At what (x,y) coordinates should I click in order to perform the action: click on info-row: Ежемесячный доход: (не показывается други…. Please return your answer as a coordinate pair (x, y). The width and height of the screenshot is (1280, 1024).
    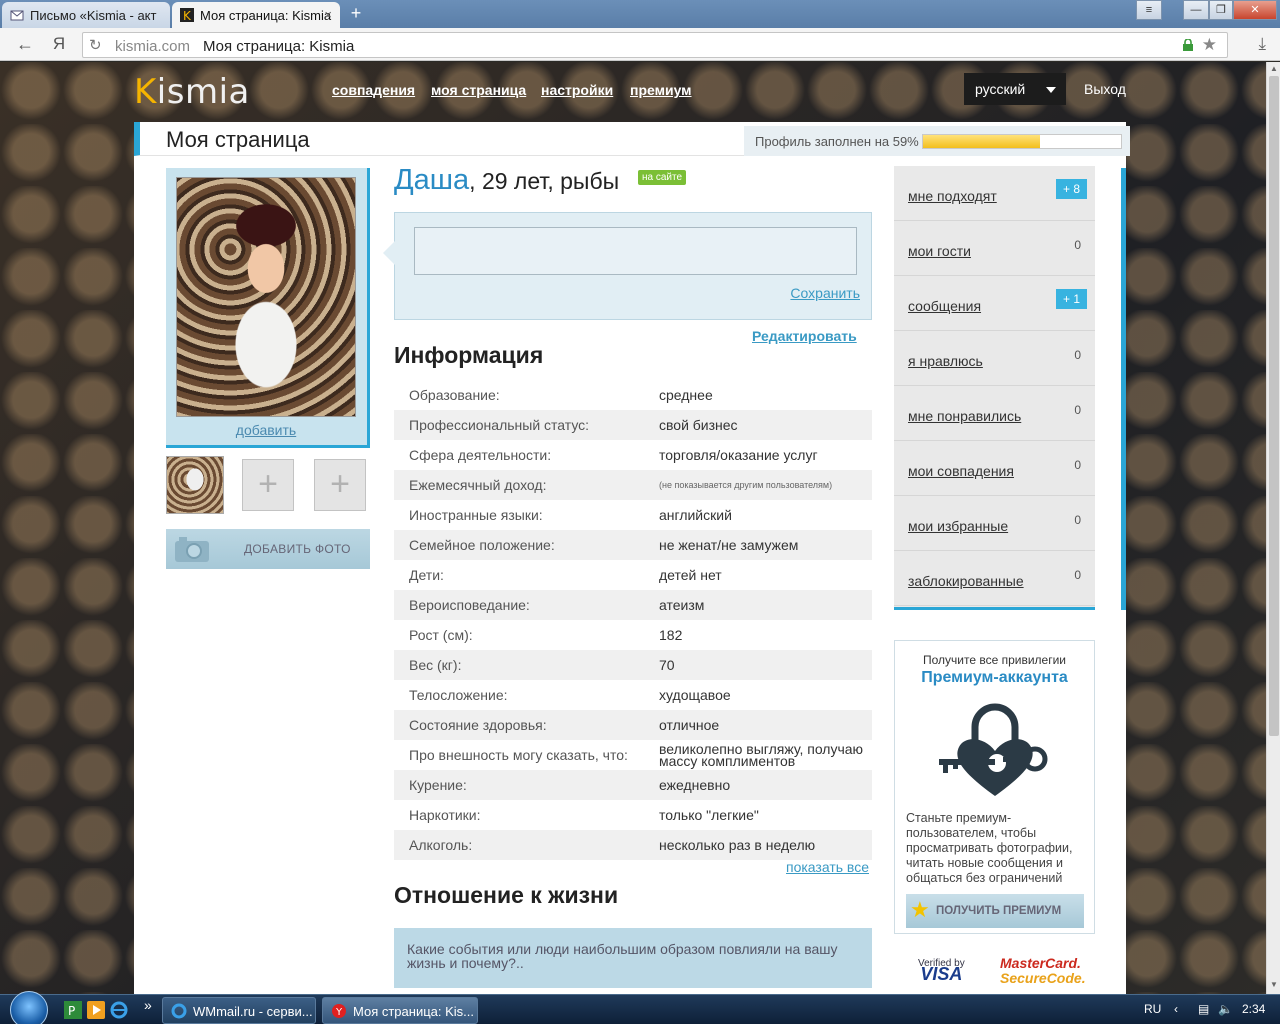
    Looking at the image, I should click on (633, 485).